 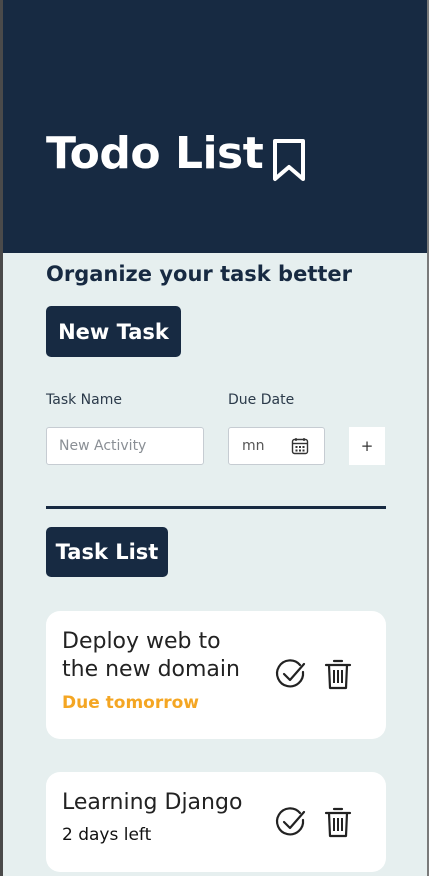 I want to click on task-title: Learning Django, so click(x=152, y=802).